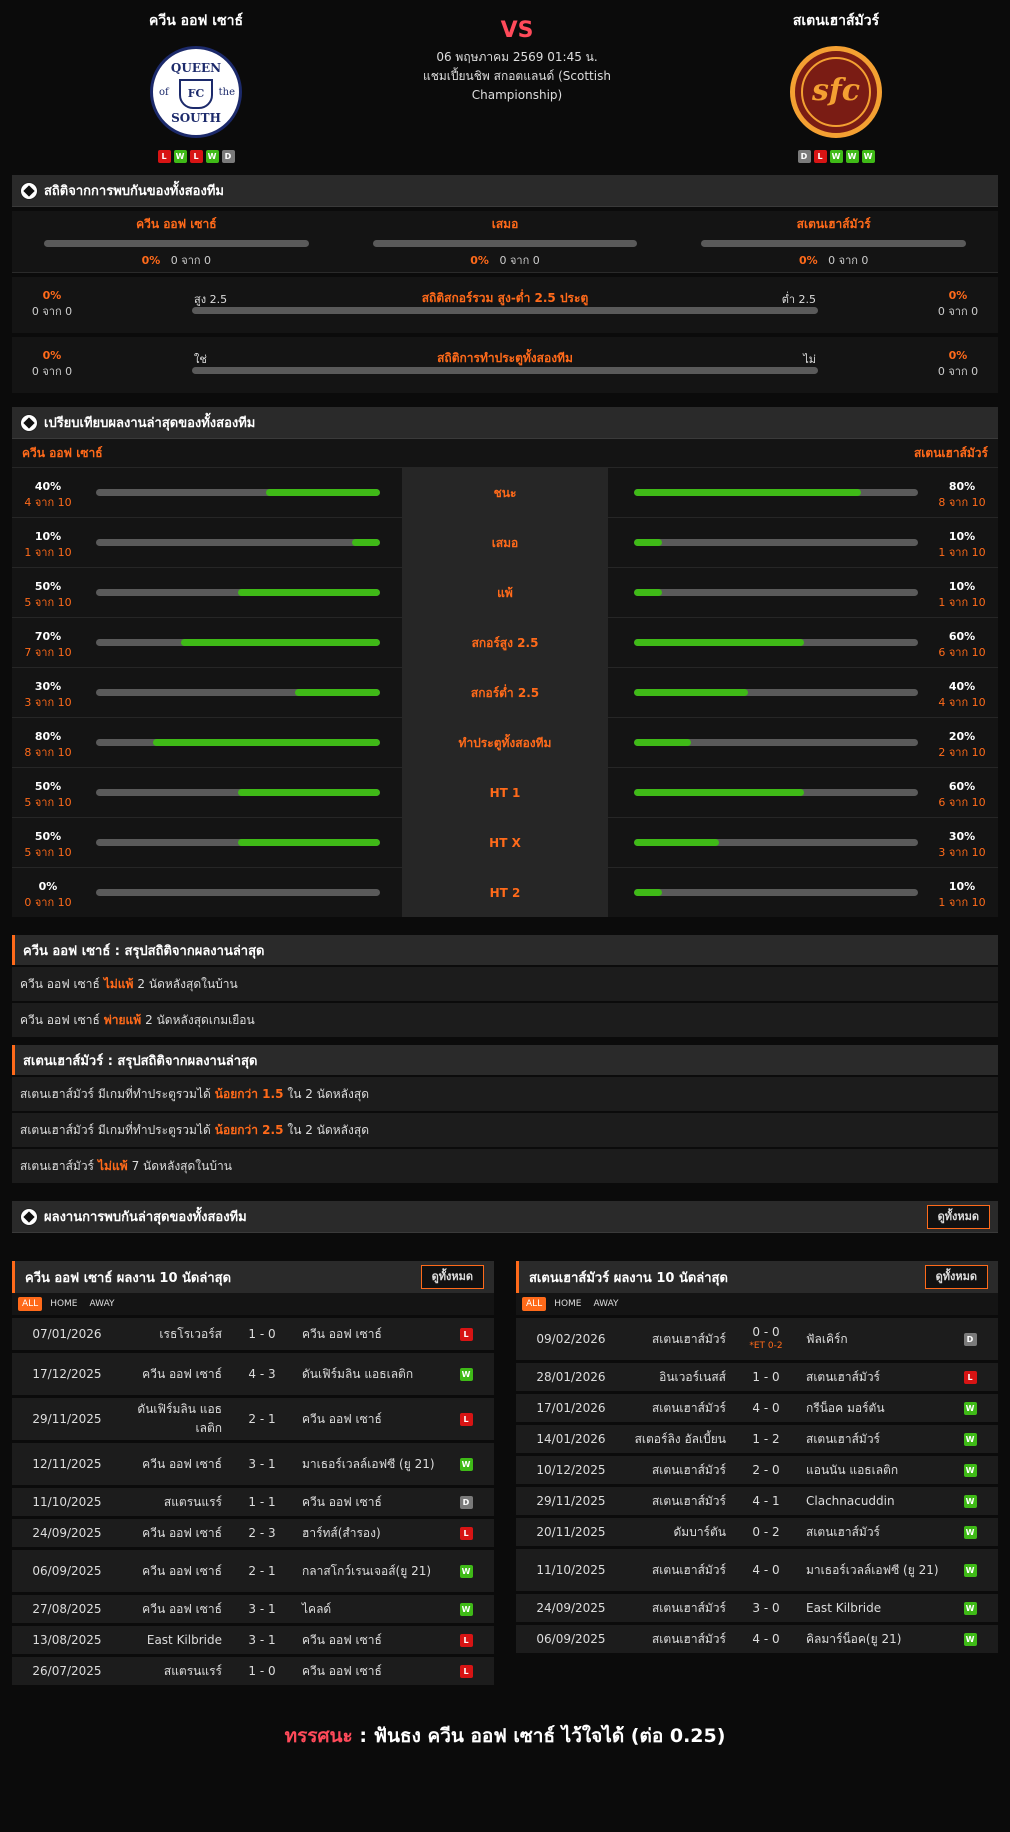 The image size is (1010, 1832). What do you see at coordinates (505, 1166) in the screenshot?
I see `summary-line: สเตนเฮาส์มัวร์ ไม่แพ้ 7 นัดหลังสุดในบ้าน` at bounding box center [505, 1166].